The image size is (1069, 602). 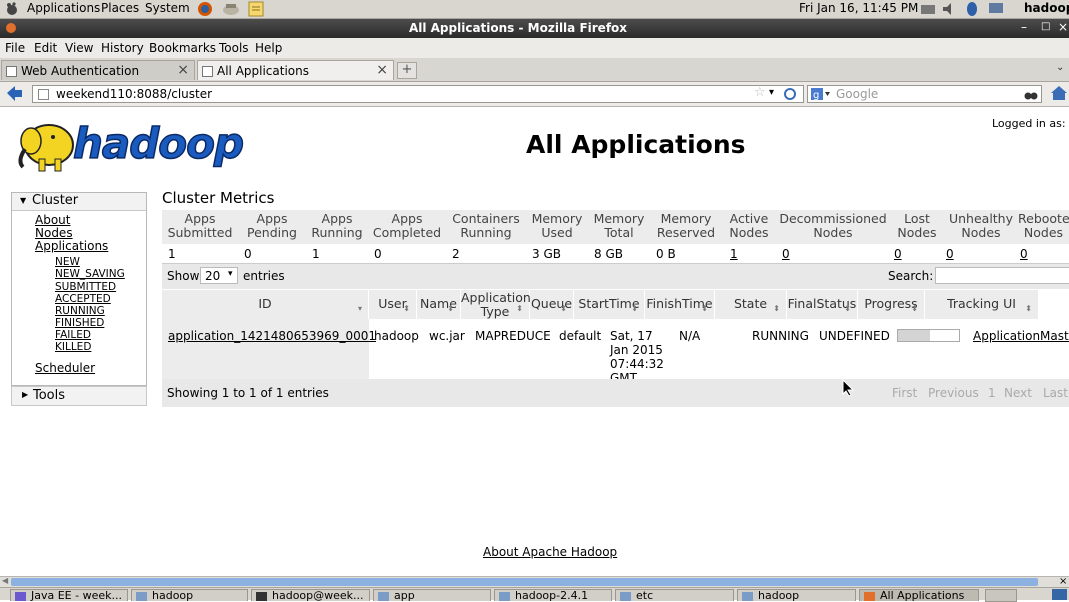 I want to click on pager-first: First, so click(x=904, y=393).